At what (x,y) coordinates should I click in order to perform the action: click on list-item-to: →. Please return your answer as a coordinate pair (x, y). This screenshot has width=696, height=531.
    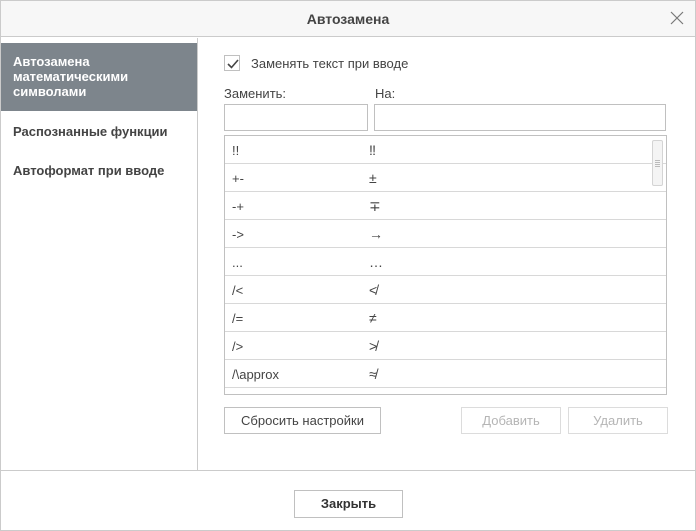
    Looking at the image, I should click on (376, 234).